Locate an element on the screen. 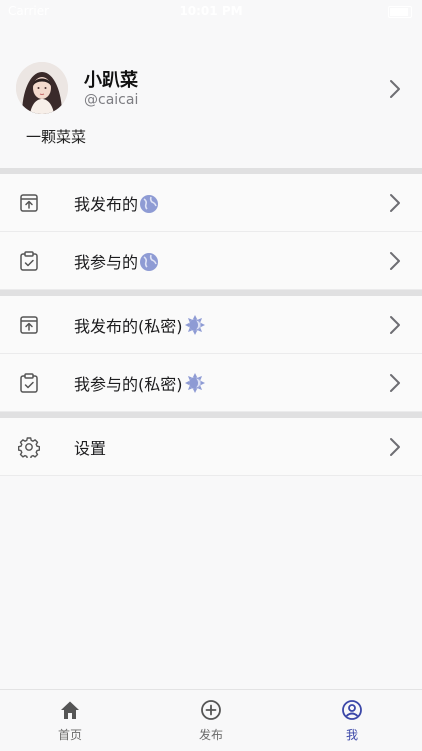  menu-item-my-published-private: 我发布的(私密) is located at coordinates (211, 325).